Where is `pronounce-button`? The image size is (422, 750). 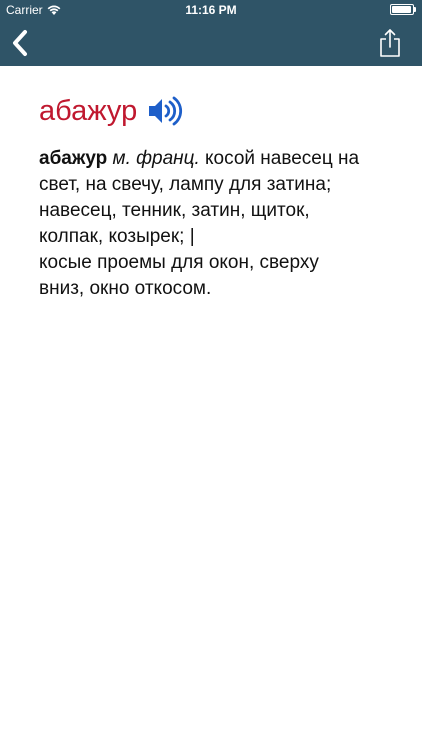
pronounce-button is located at coordinates (165, 111).